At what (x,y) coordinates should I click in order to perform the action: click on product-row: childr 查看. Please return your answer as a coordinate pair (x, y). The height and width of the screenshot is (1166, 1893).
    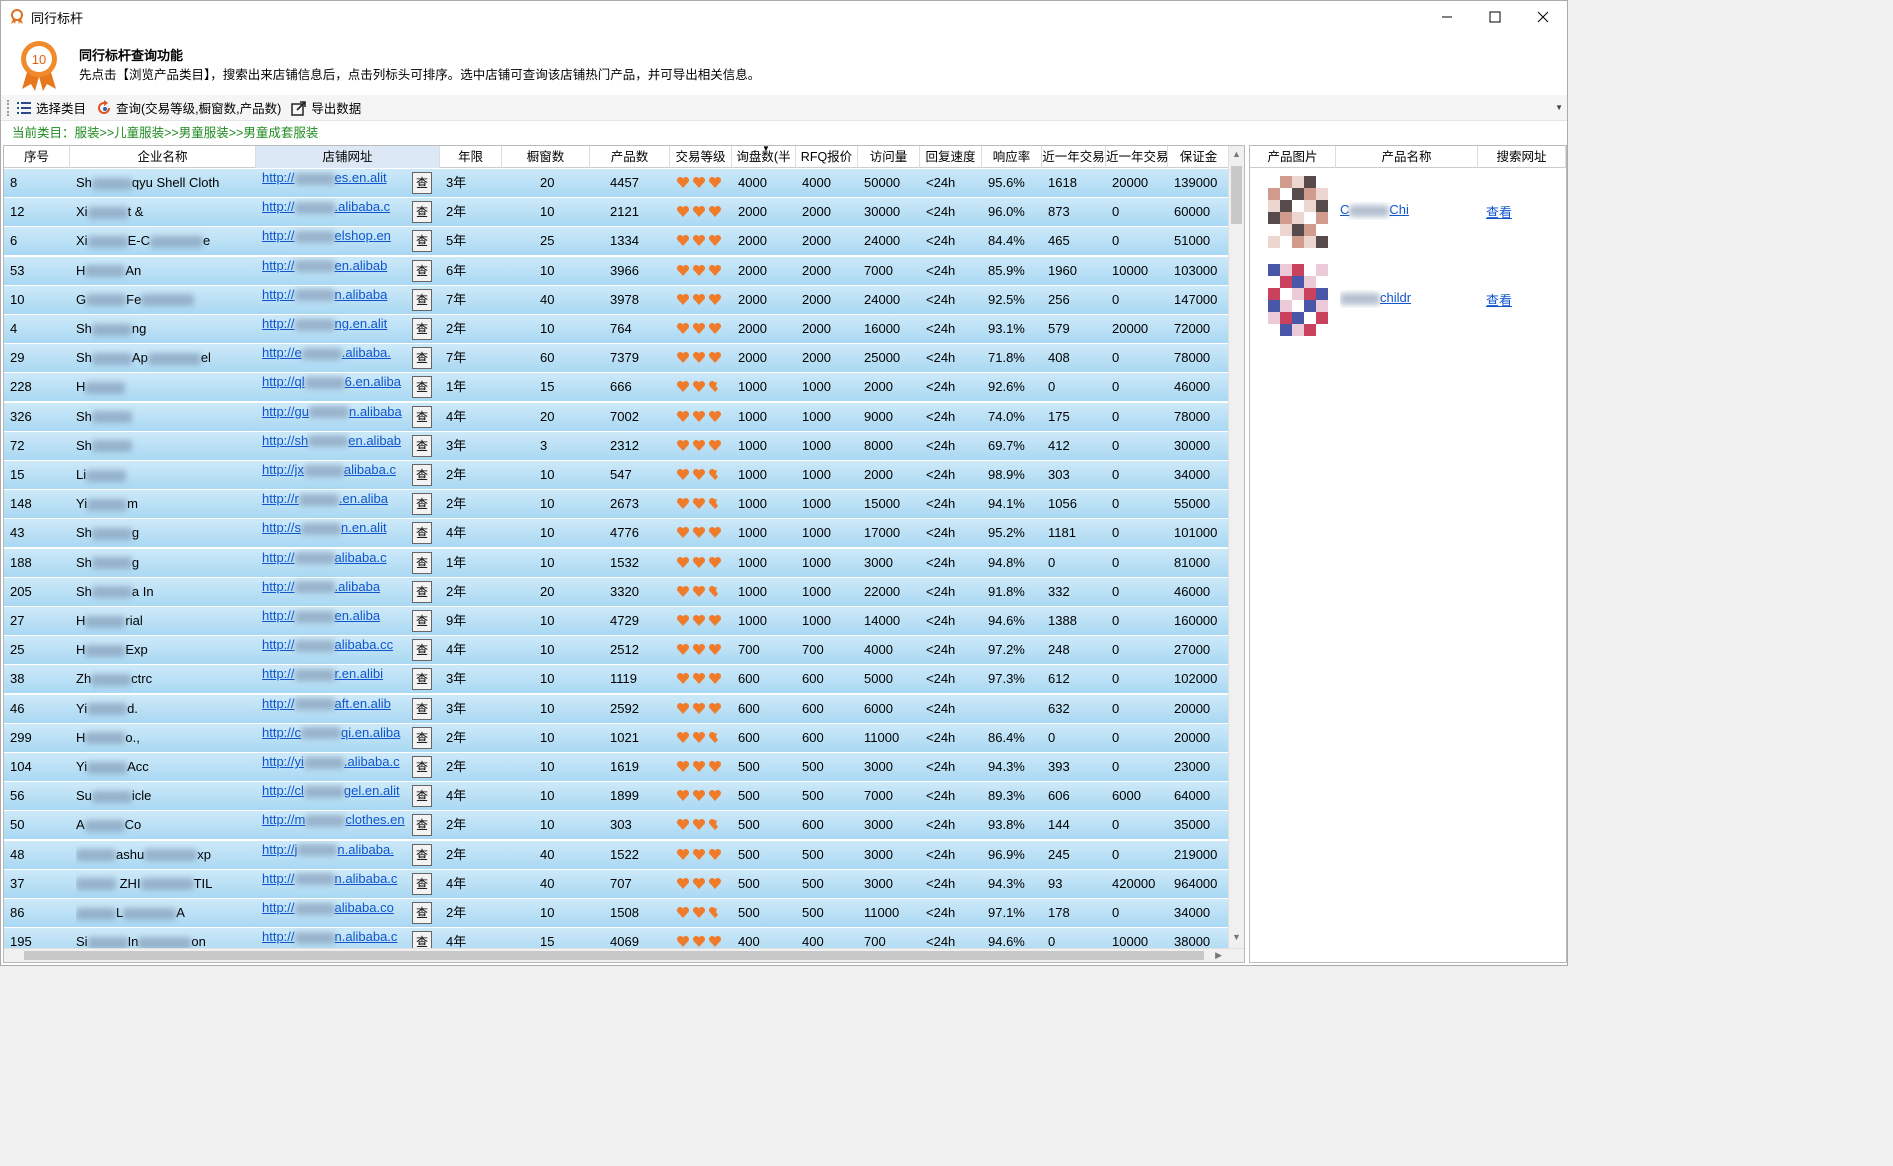
    Looking at the image, I should click on (1408, 301).